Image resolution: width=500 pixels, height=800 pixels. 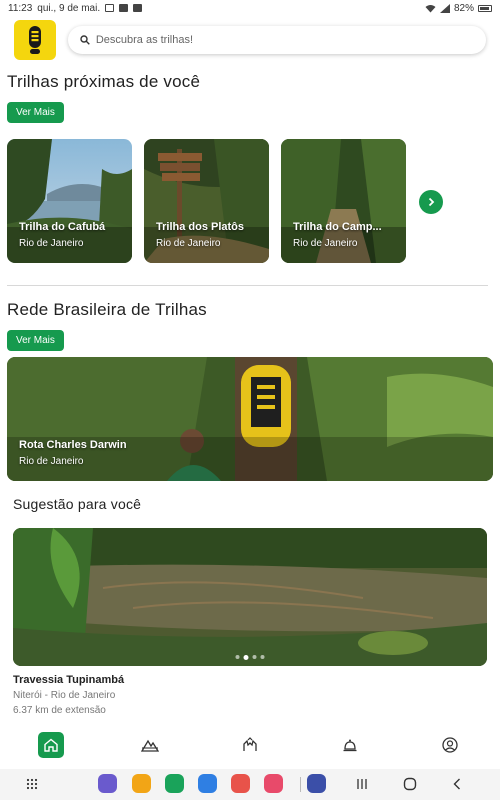 I want to click on youtube-icon, so click(x=138, y=8).